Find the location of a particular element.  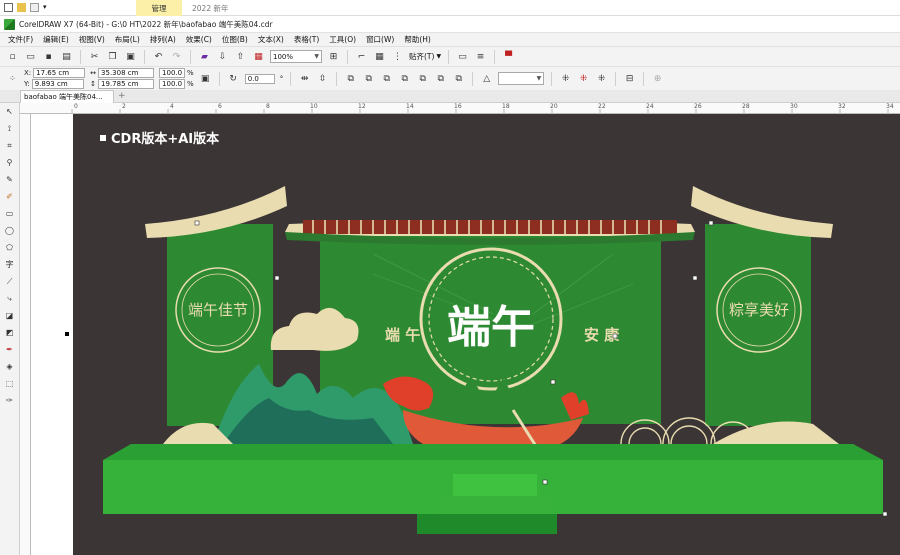

search-content-icon: ▰ is located at coordinates (204, 56).